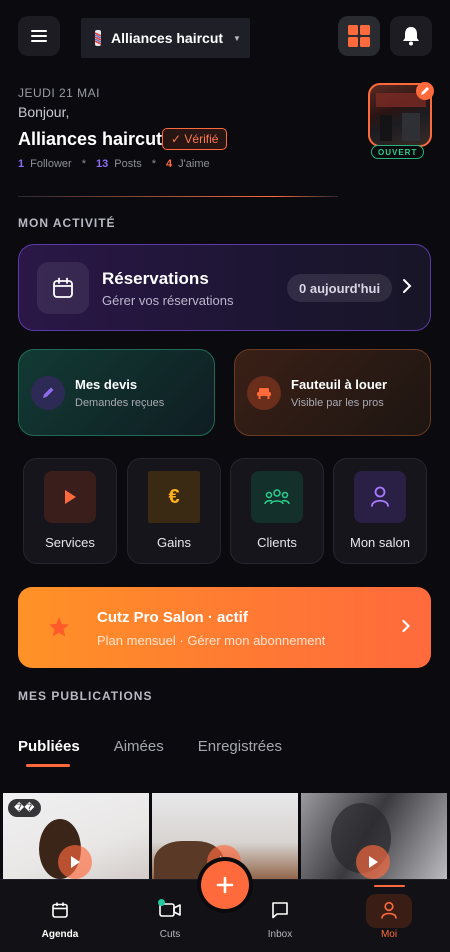 Image resolution: width=450 pixels, height=952 pixels. I want to click on nav-moi: Moi, so click(389, 915).